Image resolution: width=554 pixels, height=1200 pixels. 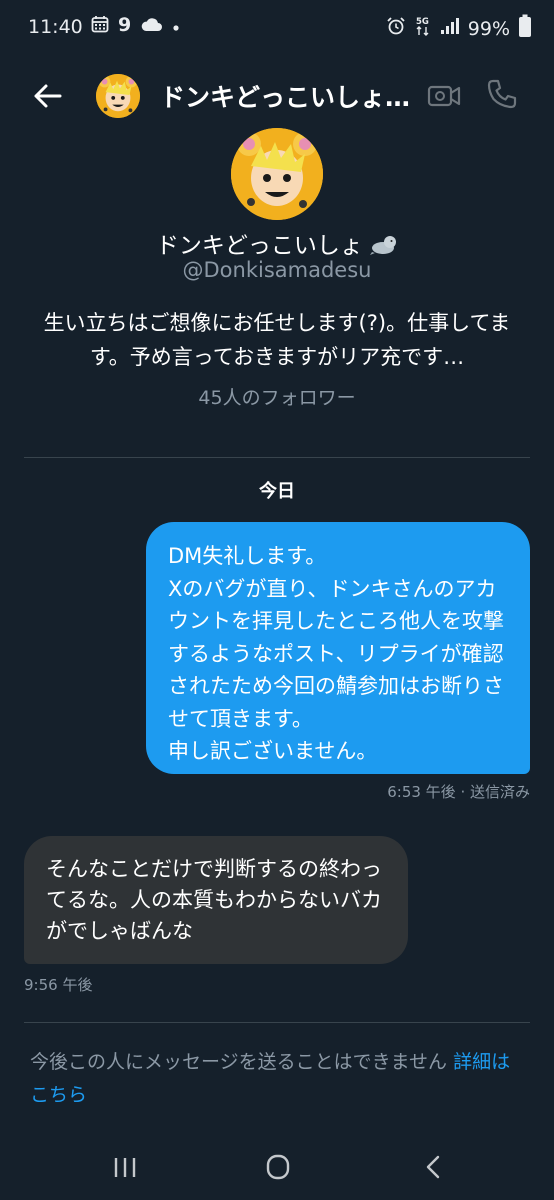 I want to click on incoming-message-meta: 9:56 午後, so click(x=58, y=985).